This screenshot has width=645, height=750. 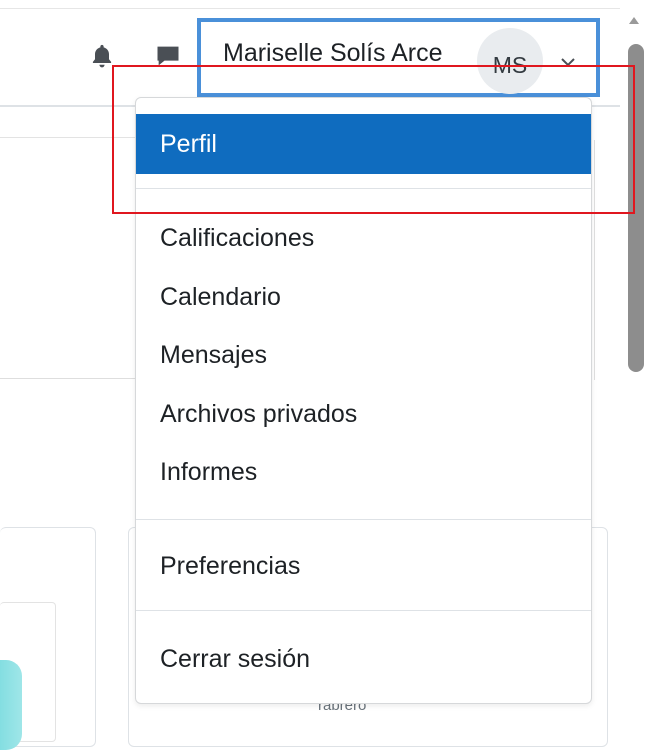 What do you see at coordinates (310, 8) in the screenshot?
I see `page-top-border` at bounding box center [310, 8].